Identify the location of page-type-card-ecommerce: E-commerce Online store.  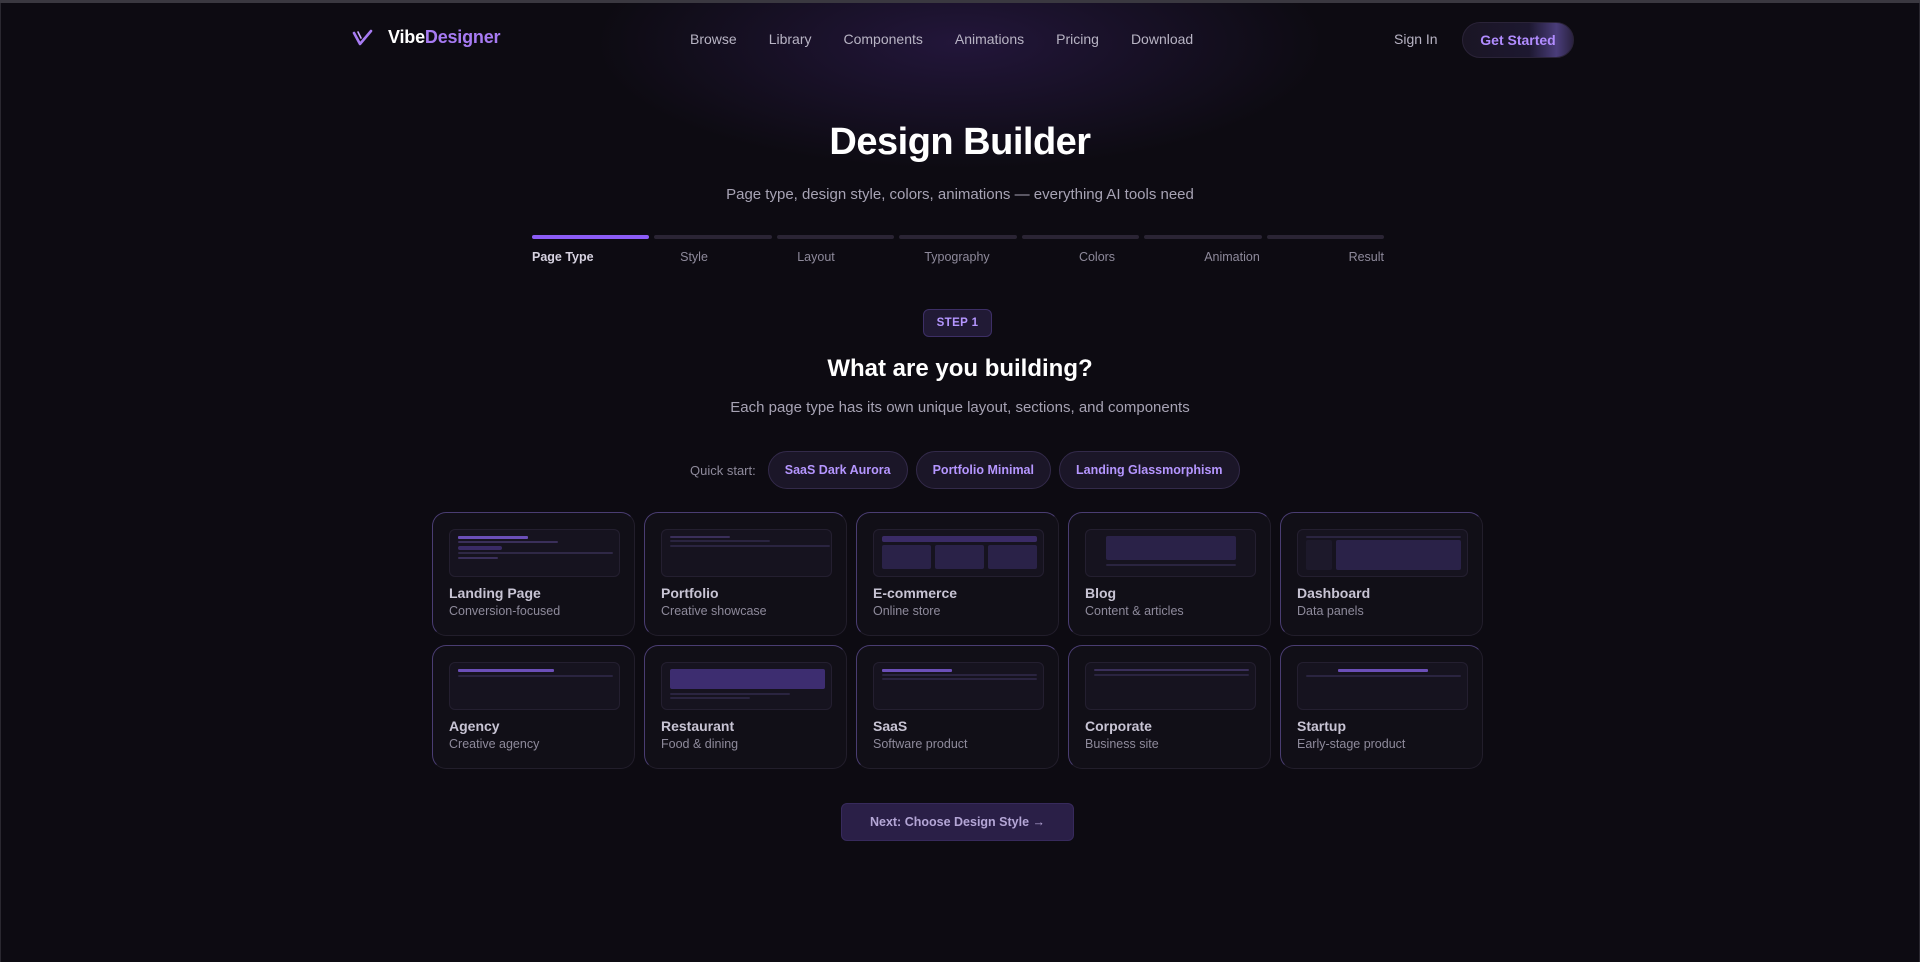
(957, 574).